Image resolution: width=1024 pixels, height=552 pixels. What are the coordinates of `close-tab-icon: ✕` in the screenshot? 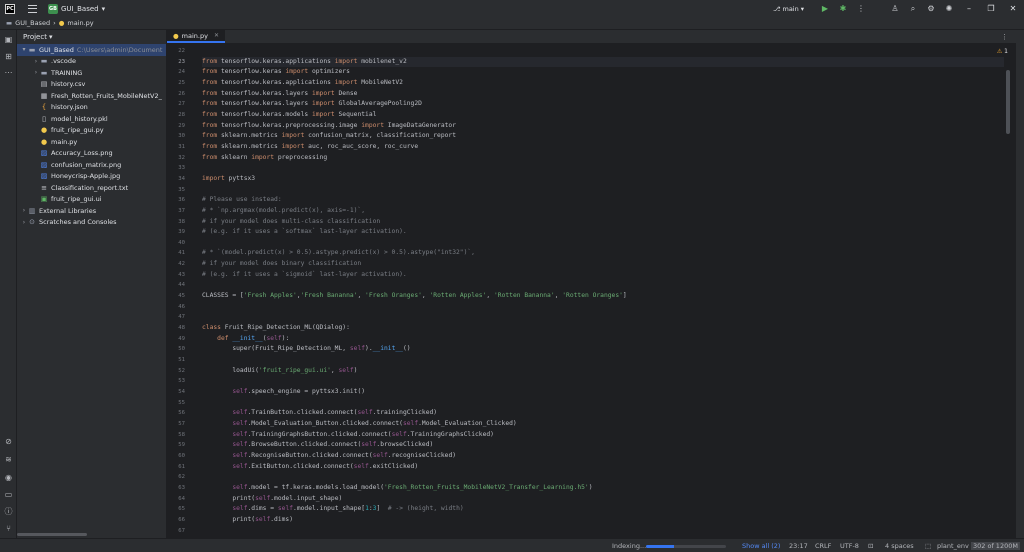 It's located at (216, 35).